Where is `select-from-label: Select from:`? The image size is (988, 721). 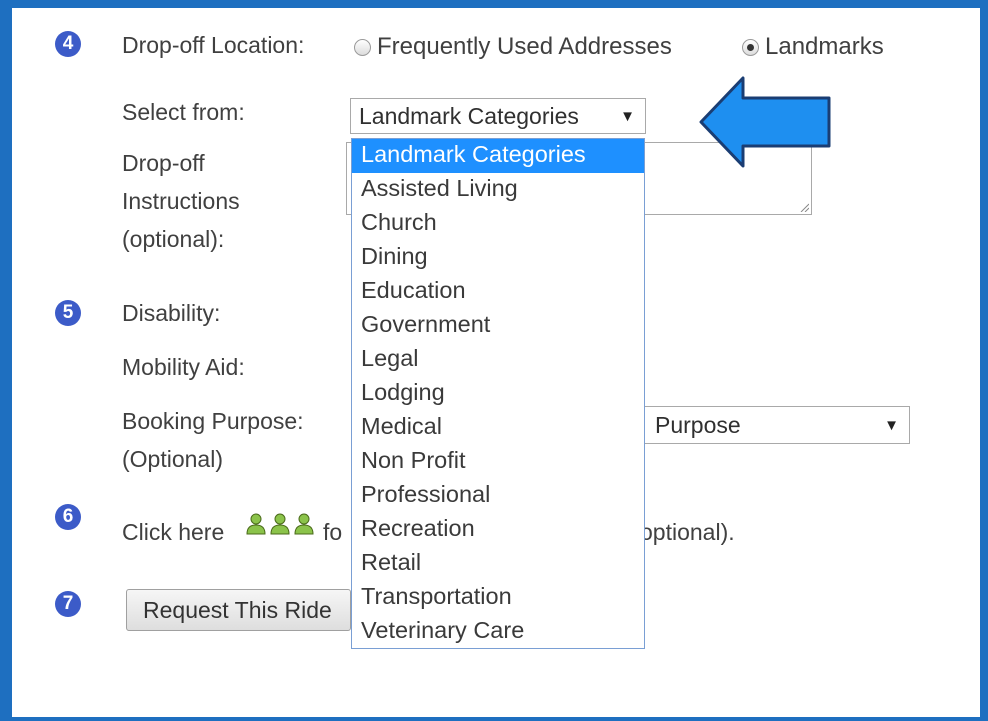 select-from-label: Select from: is located at coordinates (183, 112).